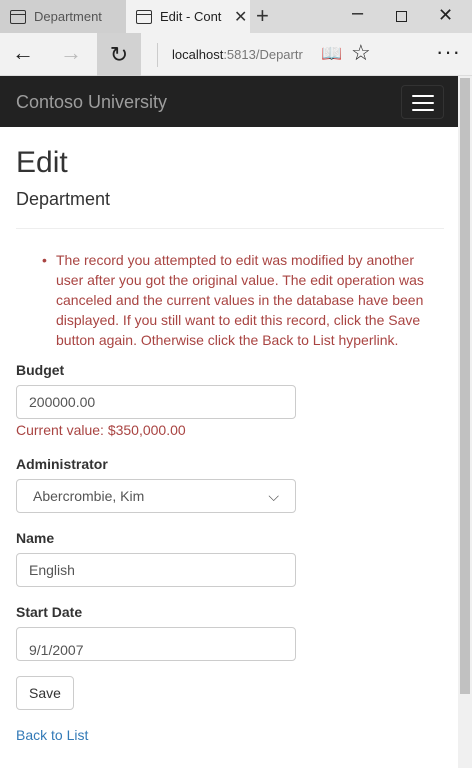 The height and width of the screenshot is (768, 472). Describe the element at coordinates (156, 496) in the screenshot. I see `administrator-select: Abercrombie, Kim ⌵` at that location.